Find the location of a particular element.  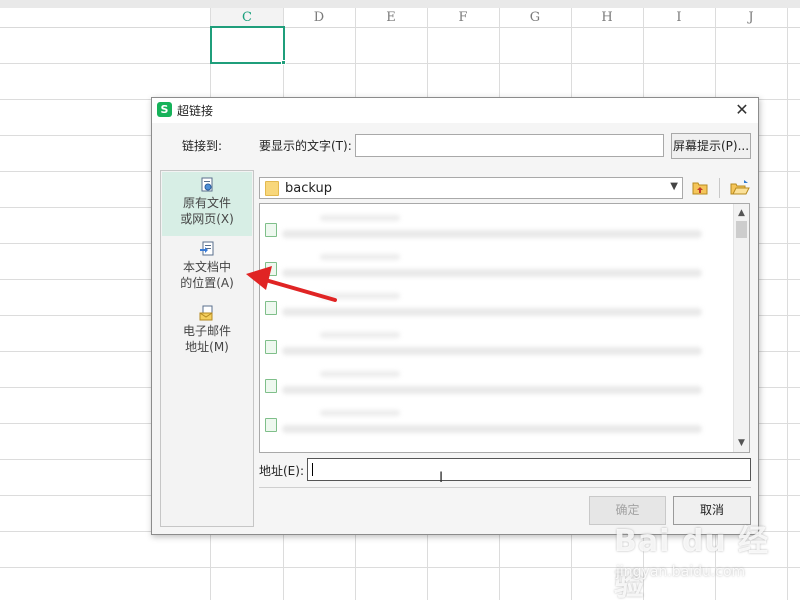

column-header-c: C is located at coordinates (247, 18).